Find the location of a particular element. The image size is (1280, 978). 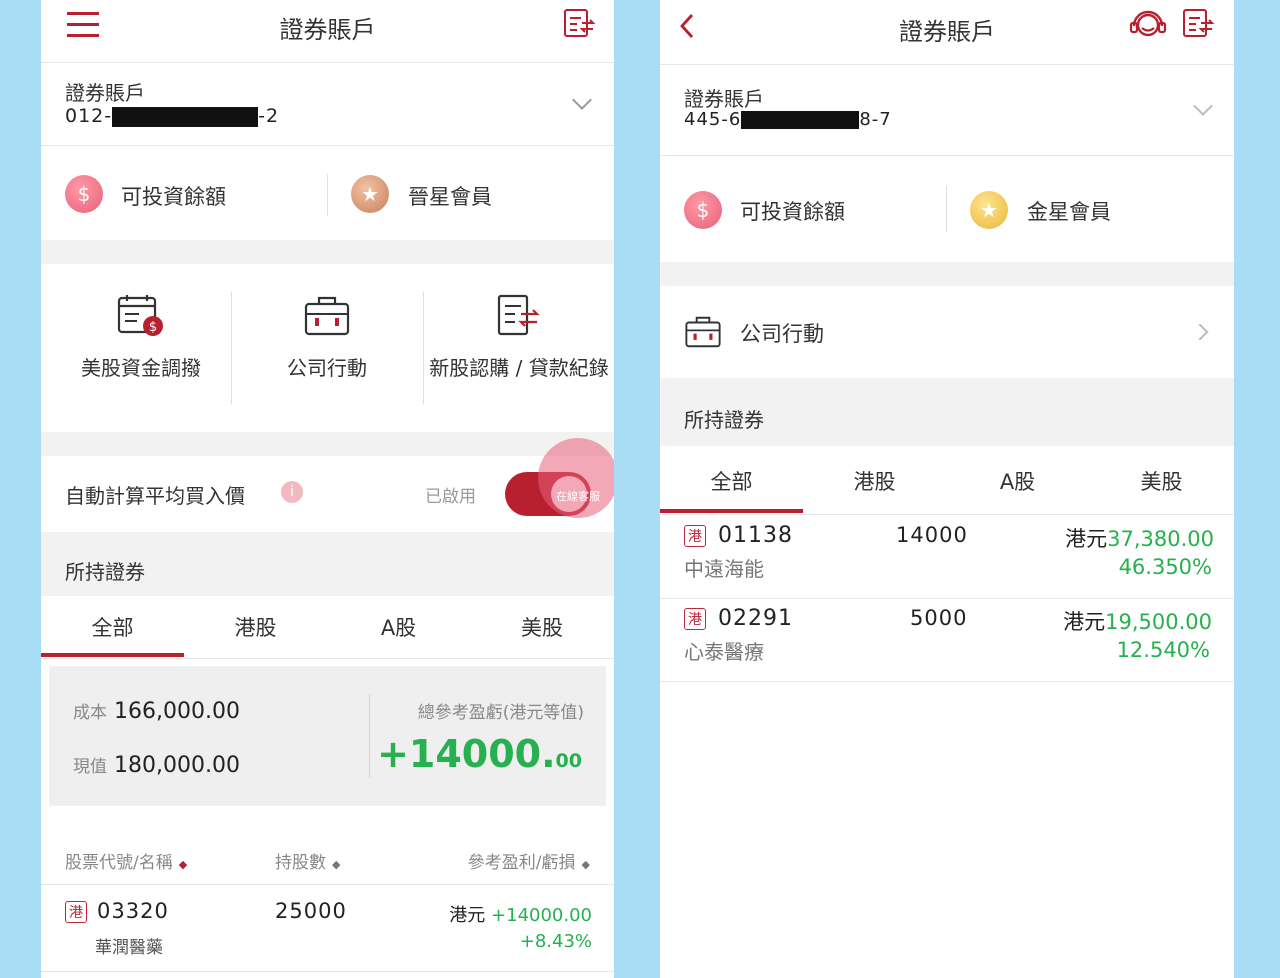

stock-code: 02291 is located at coordinates (755, 618).